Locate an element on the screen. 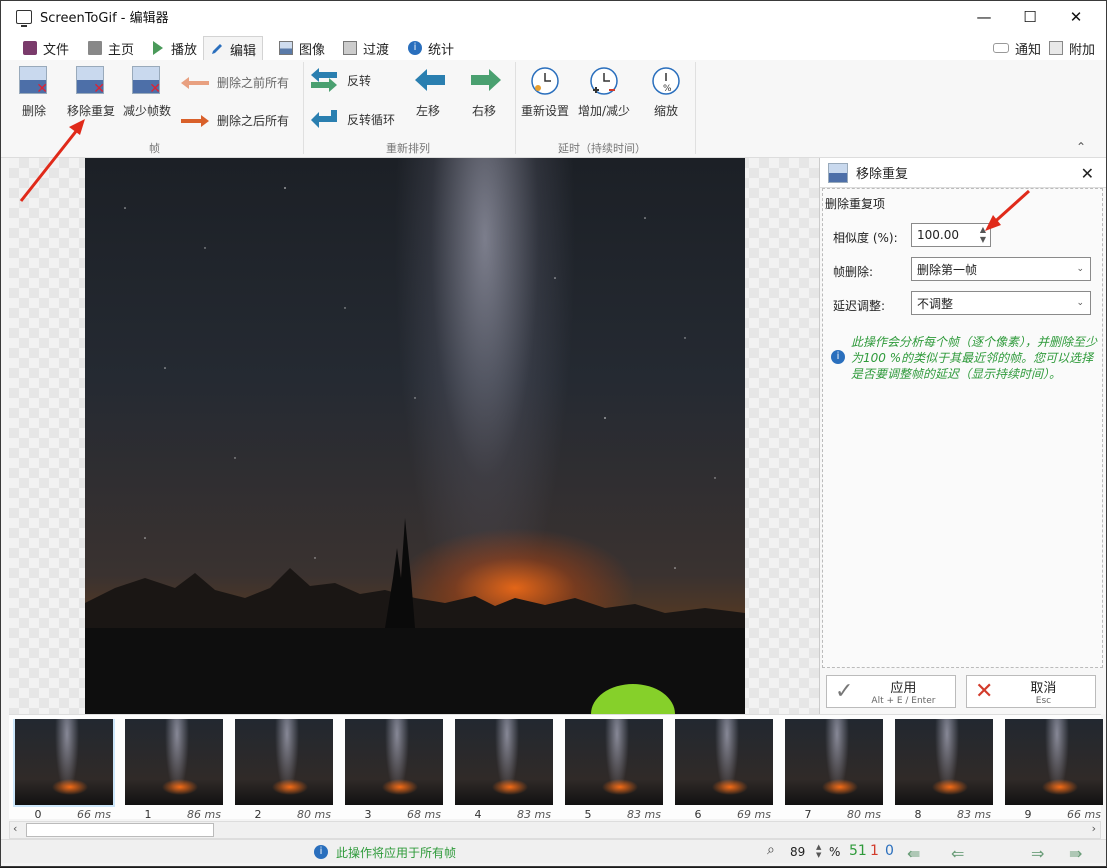 This screenshot has width=1107, height=868. frame-index: 0 is located at coordinates (38, 814).